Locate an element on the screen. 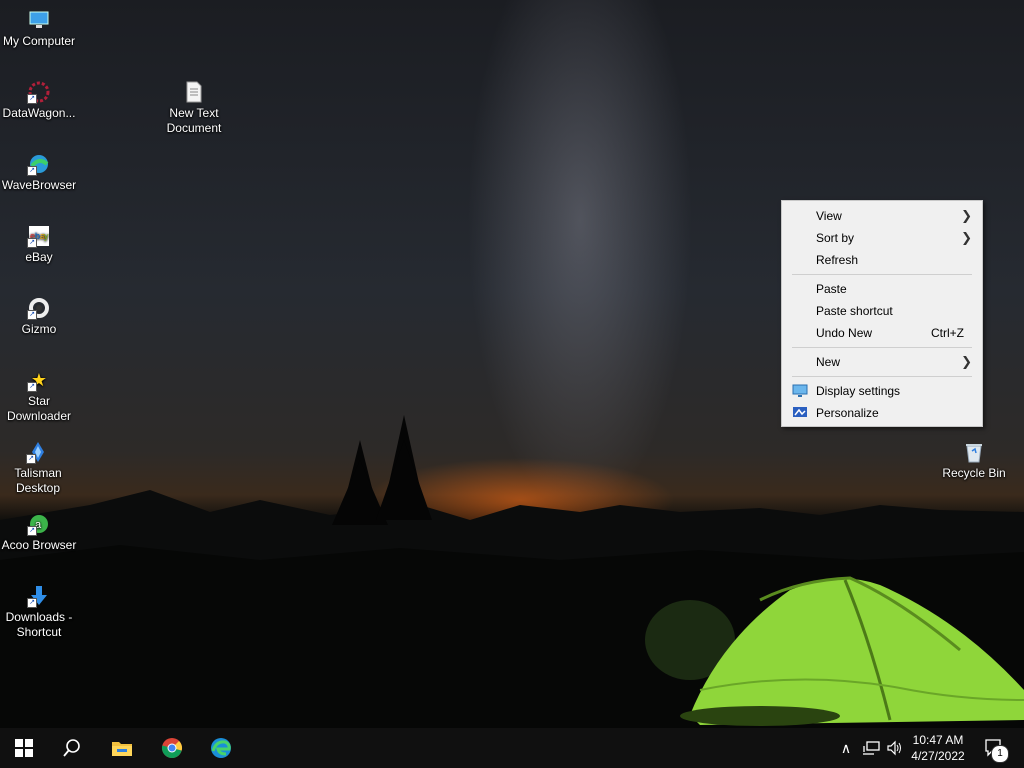 This screenshot has height=768, width=1024. desktop-icon-label: Acoo Browser is located at coordinates (39, 545).